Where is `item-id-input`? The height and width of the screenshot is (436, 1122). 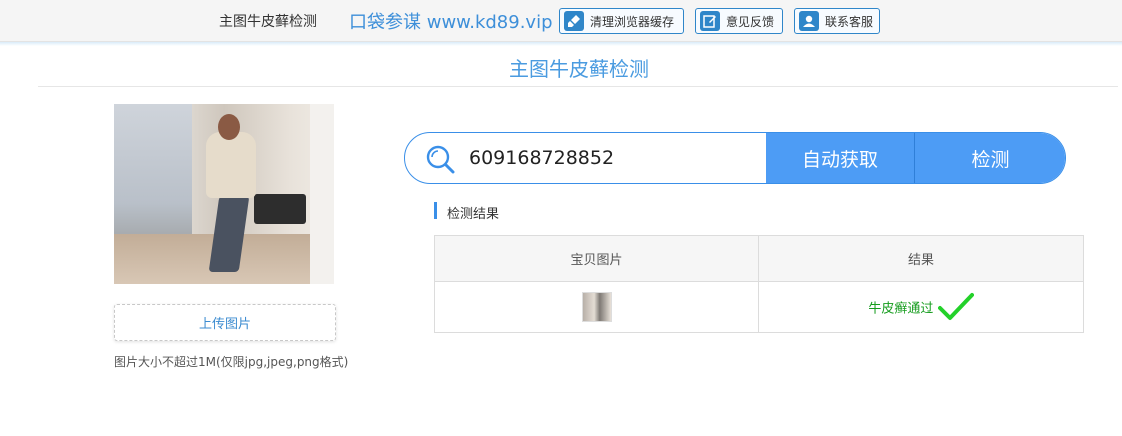 item-id-input is located at coordinates (617, 158).